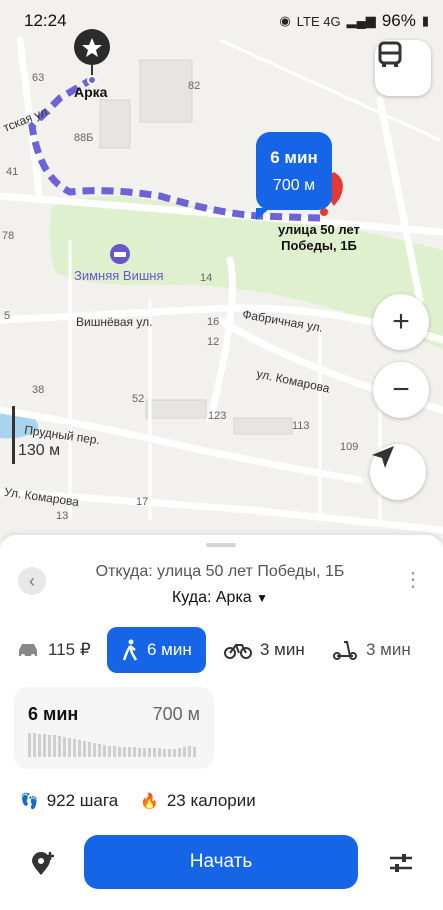  I want to click on house-number: 88Б, so click(84, 138).